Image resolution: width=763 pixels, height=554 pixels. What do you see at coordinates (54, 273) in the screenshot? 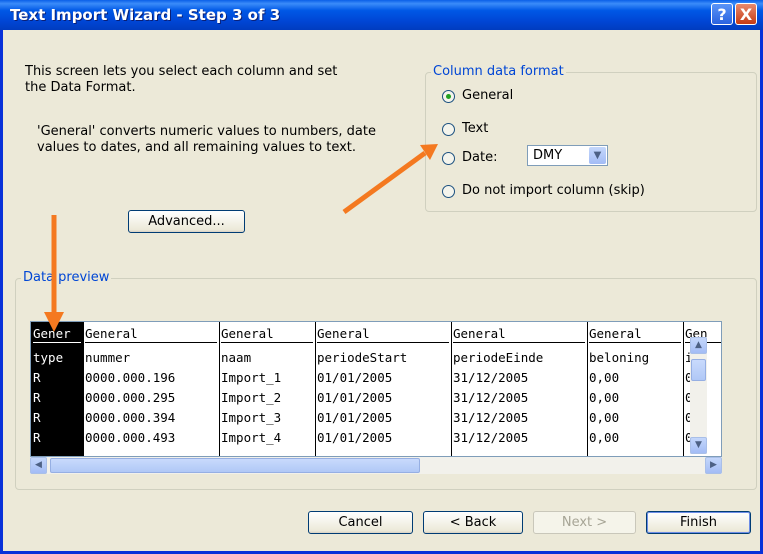
I see `annotation-arrow-down-icon` at bounding box center [54, 273].